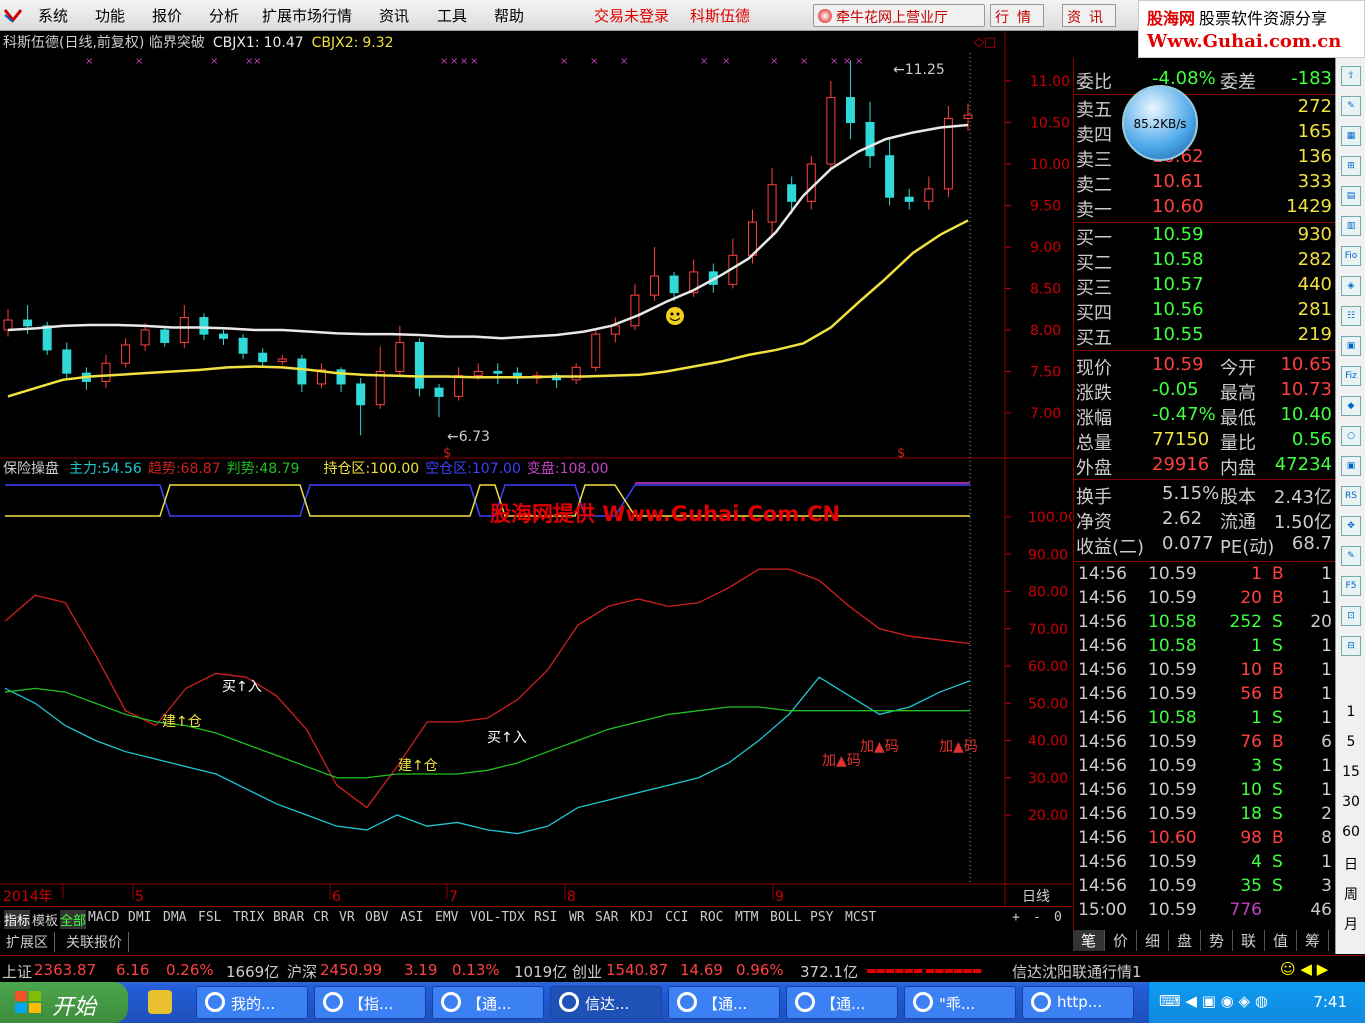 Image resolution: width=1365 pixels, height=1023 pixels. What do you see at coordinates (1351, 256) in the screenshot?
I see `toolbar-icon: Fio` at bounding box center [1351, 256].